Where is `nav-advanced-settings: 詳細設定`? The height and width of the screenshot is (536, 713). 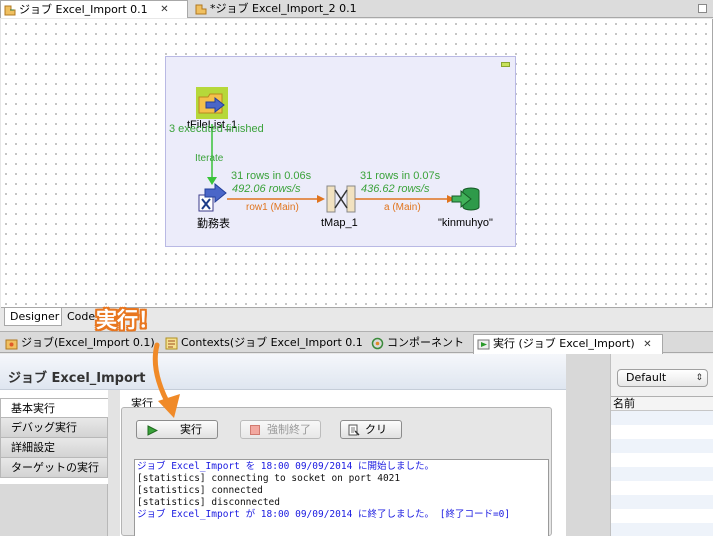 nav-advanced-settings: 詳細設定 is located at coordinates (54, 448).